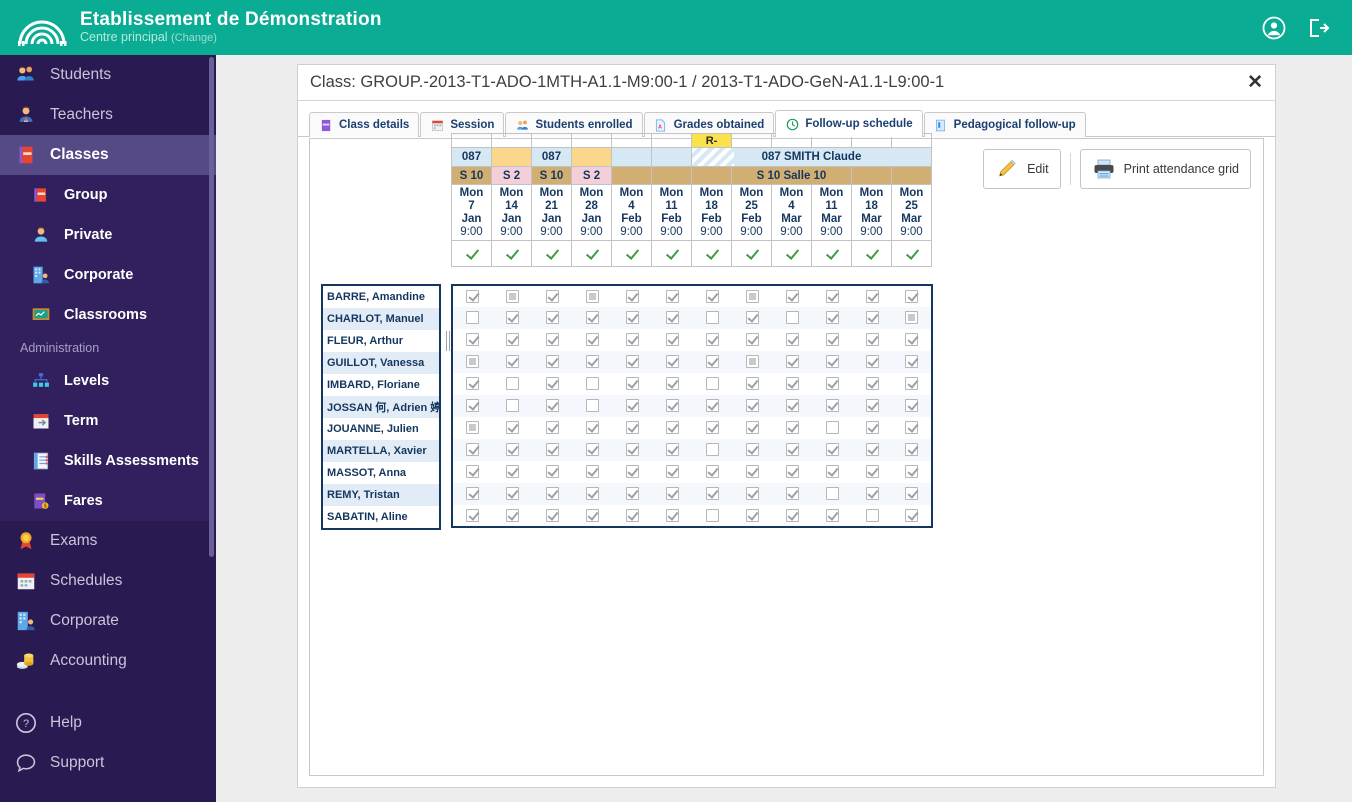 The image size is (1352, 802). What do you see at coordinates (108, 723) in the screenshot?
I see `sidebar-item-help: ? Help` at bounding box center [108, 723].